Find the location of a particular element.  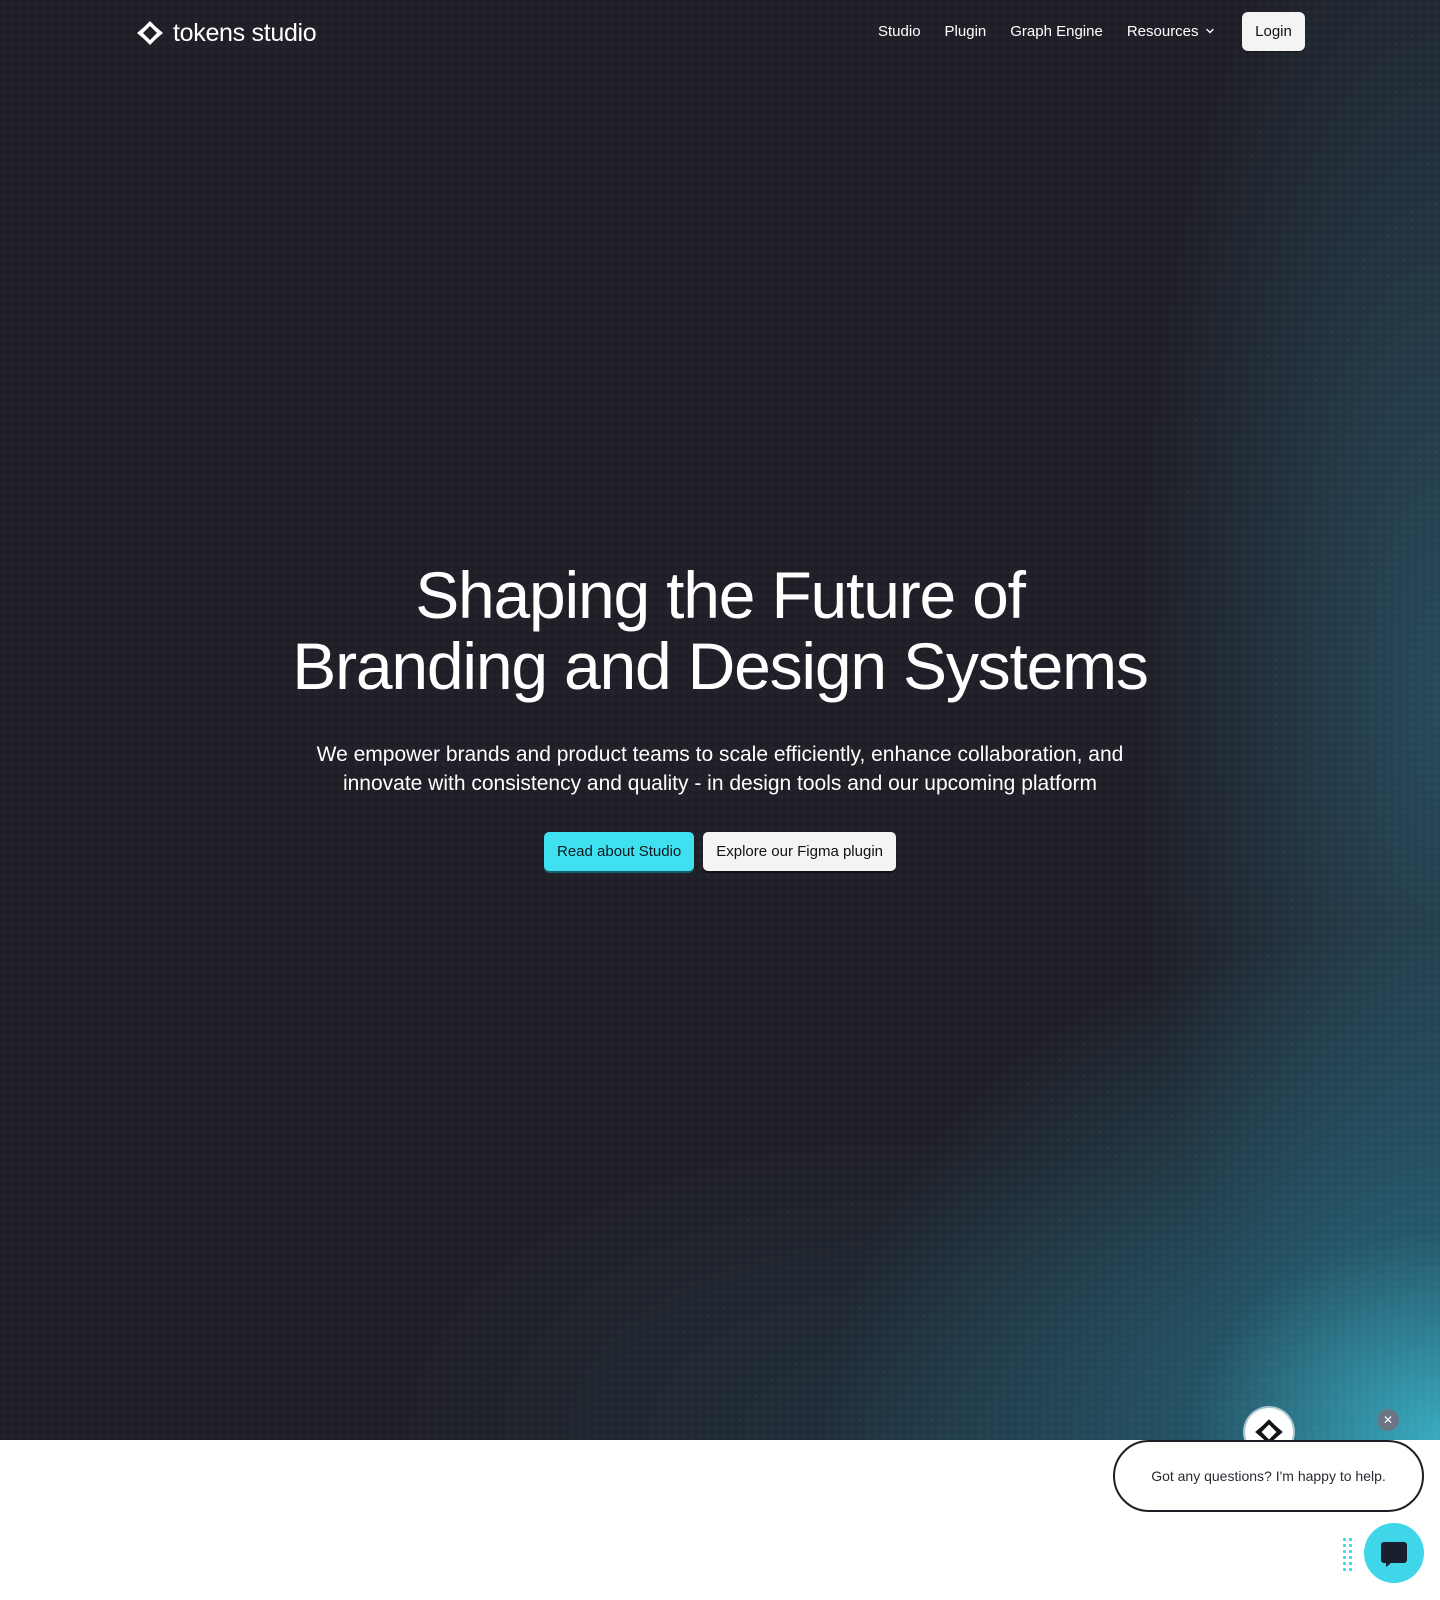

nav-link-plugin: Plugin is located at coordinates (966, 31).